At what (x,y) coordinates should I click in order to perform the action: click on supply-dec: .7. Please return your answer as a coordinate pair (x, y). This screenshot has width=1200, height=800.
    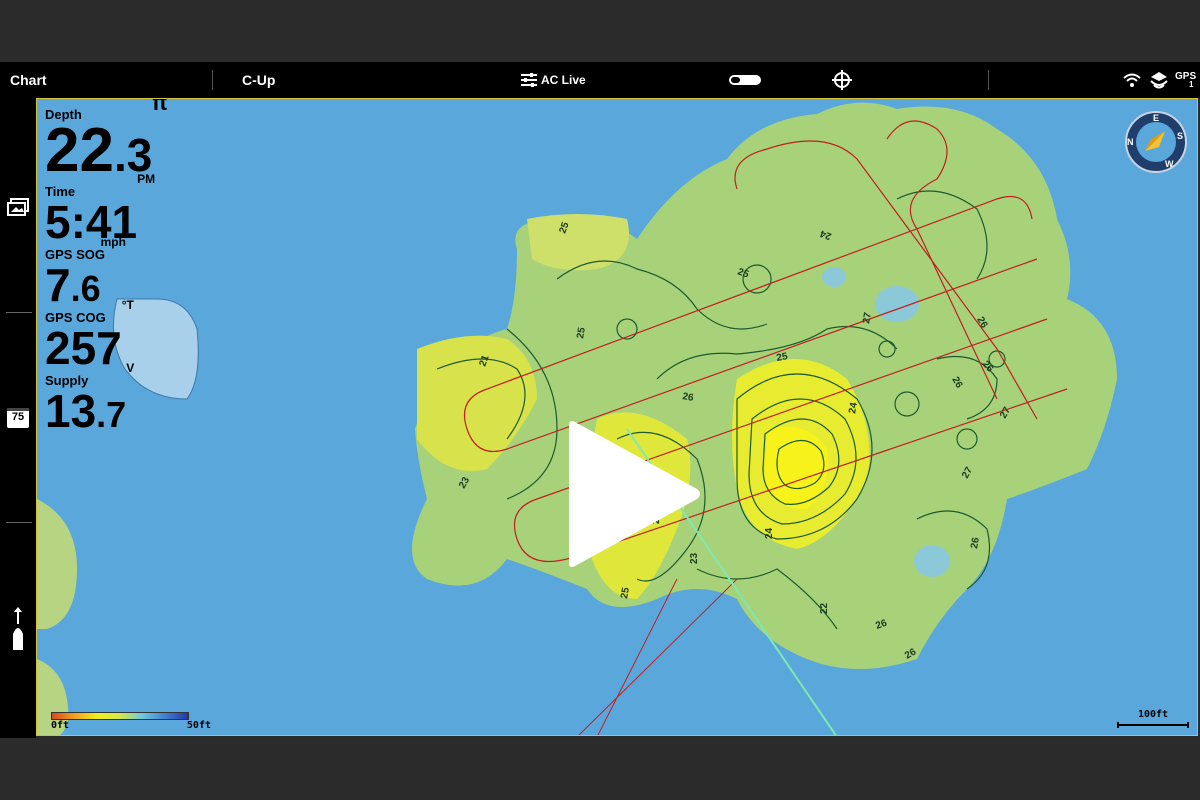
    Looking at the image, I should click on (111, 414).